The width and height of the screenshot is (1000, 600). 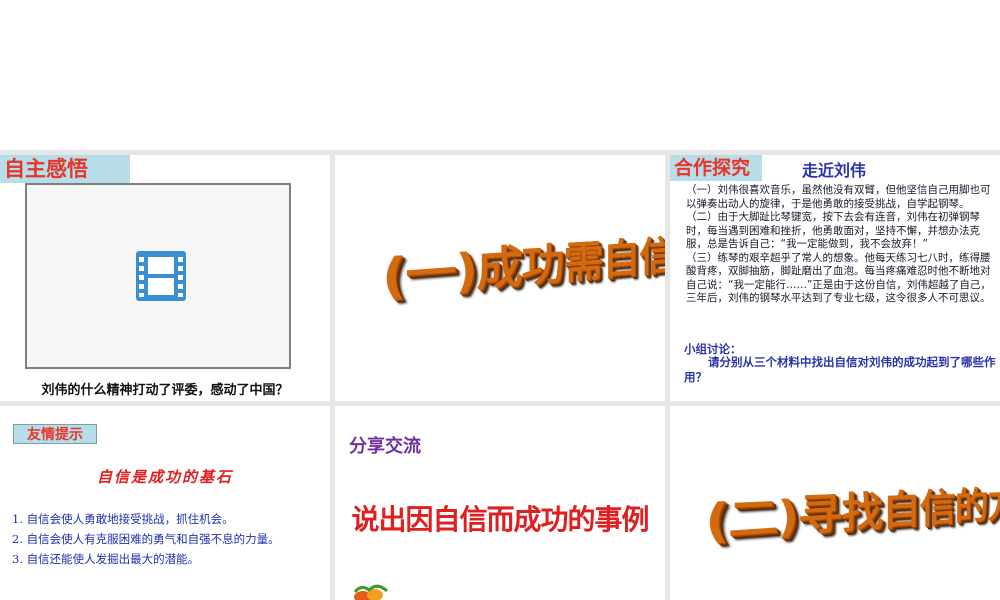 I want to click on slide-thumbnail-5: 分享交流 说出因自信而成功的事例, so click(x=500, y=503).